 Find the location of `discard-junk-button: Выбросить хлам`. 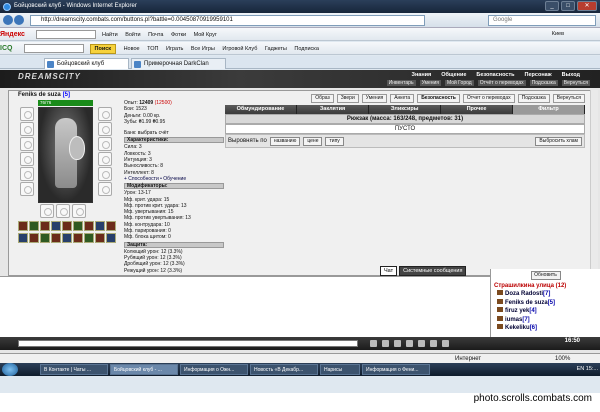

discard-junk-button: Выбросить хлам is located at coordinates (558, 141).